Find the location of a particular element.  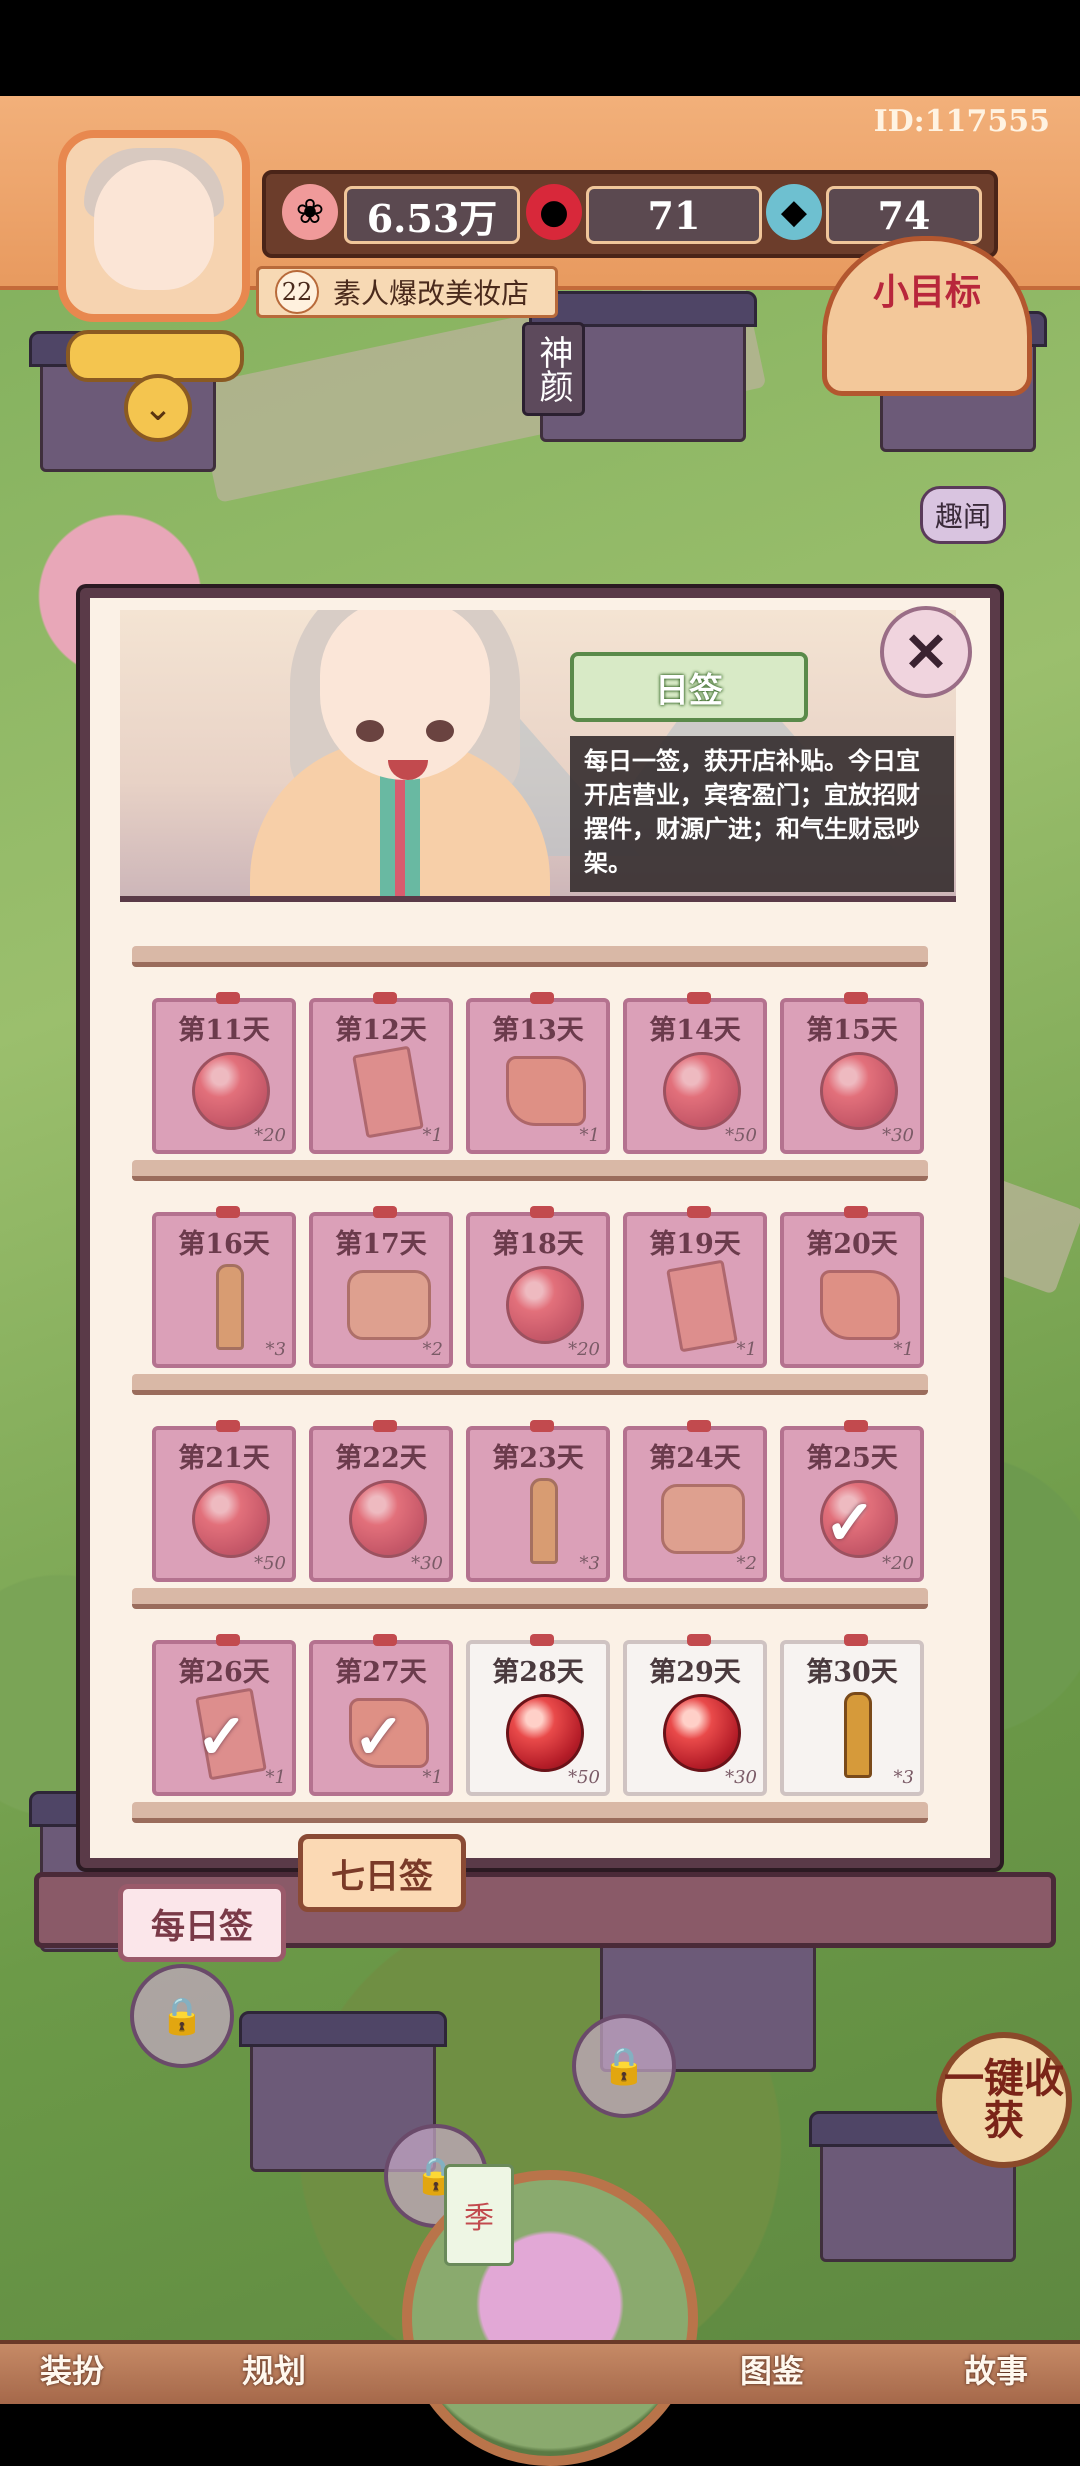

reward-card: 第13天 *1 is located at coordinates (538, 1073).